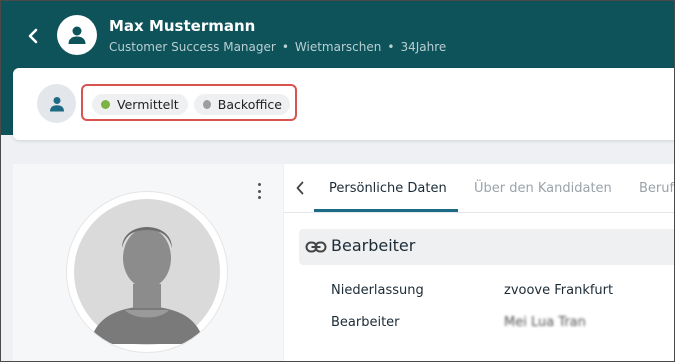 The image size is (675, 362). What do you see at coordinates (423, 47) in the screenshot?
I see `candidate-age: 34Jahre` at bounding box center [423, 47].